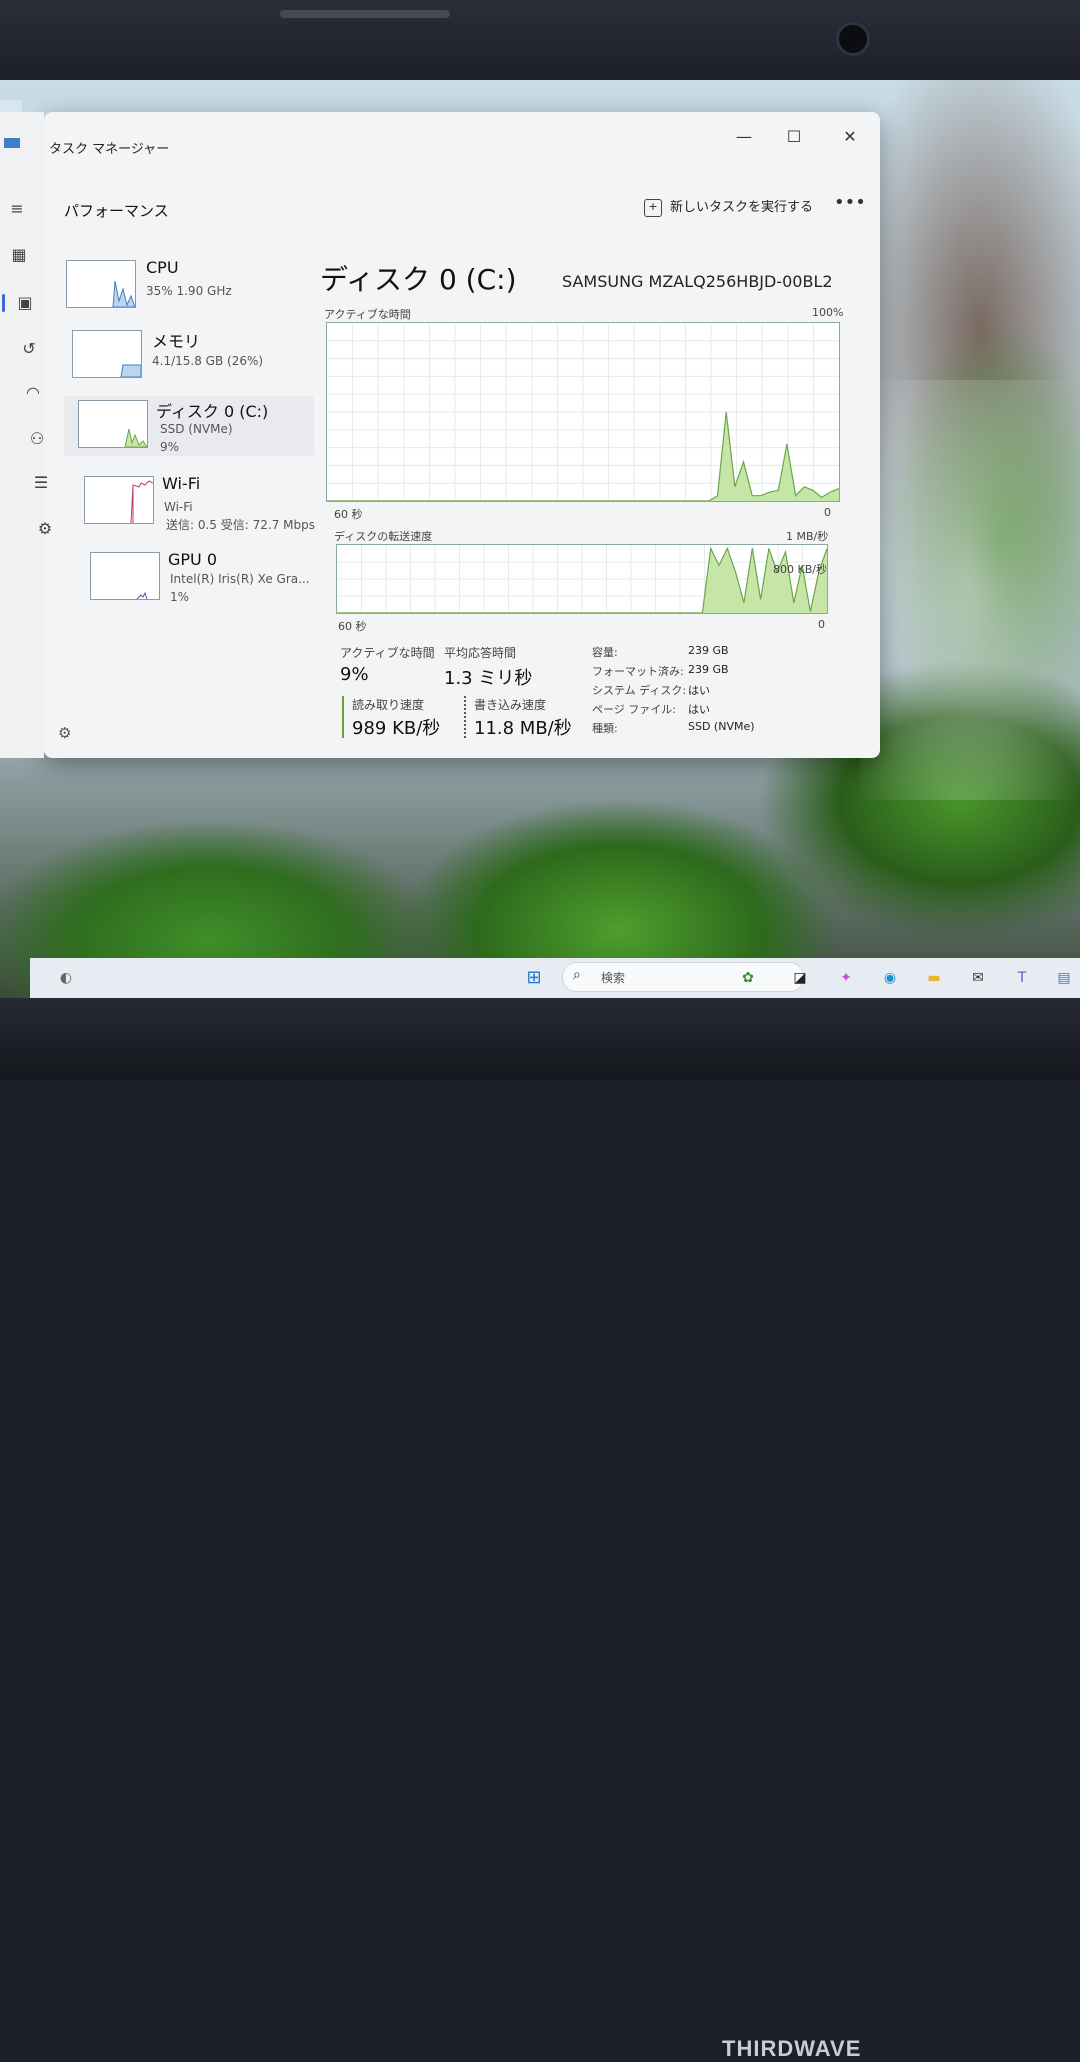 The image size is (1080, 2062). I want to click on transfer-rate-max: 1 MB/秒, so click(807, 536).